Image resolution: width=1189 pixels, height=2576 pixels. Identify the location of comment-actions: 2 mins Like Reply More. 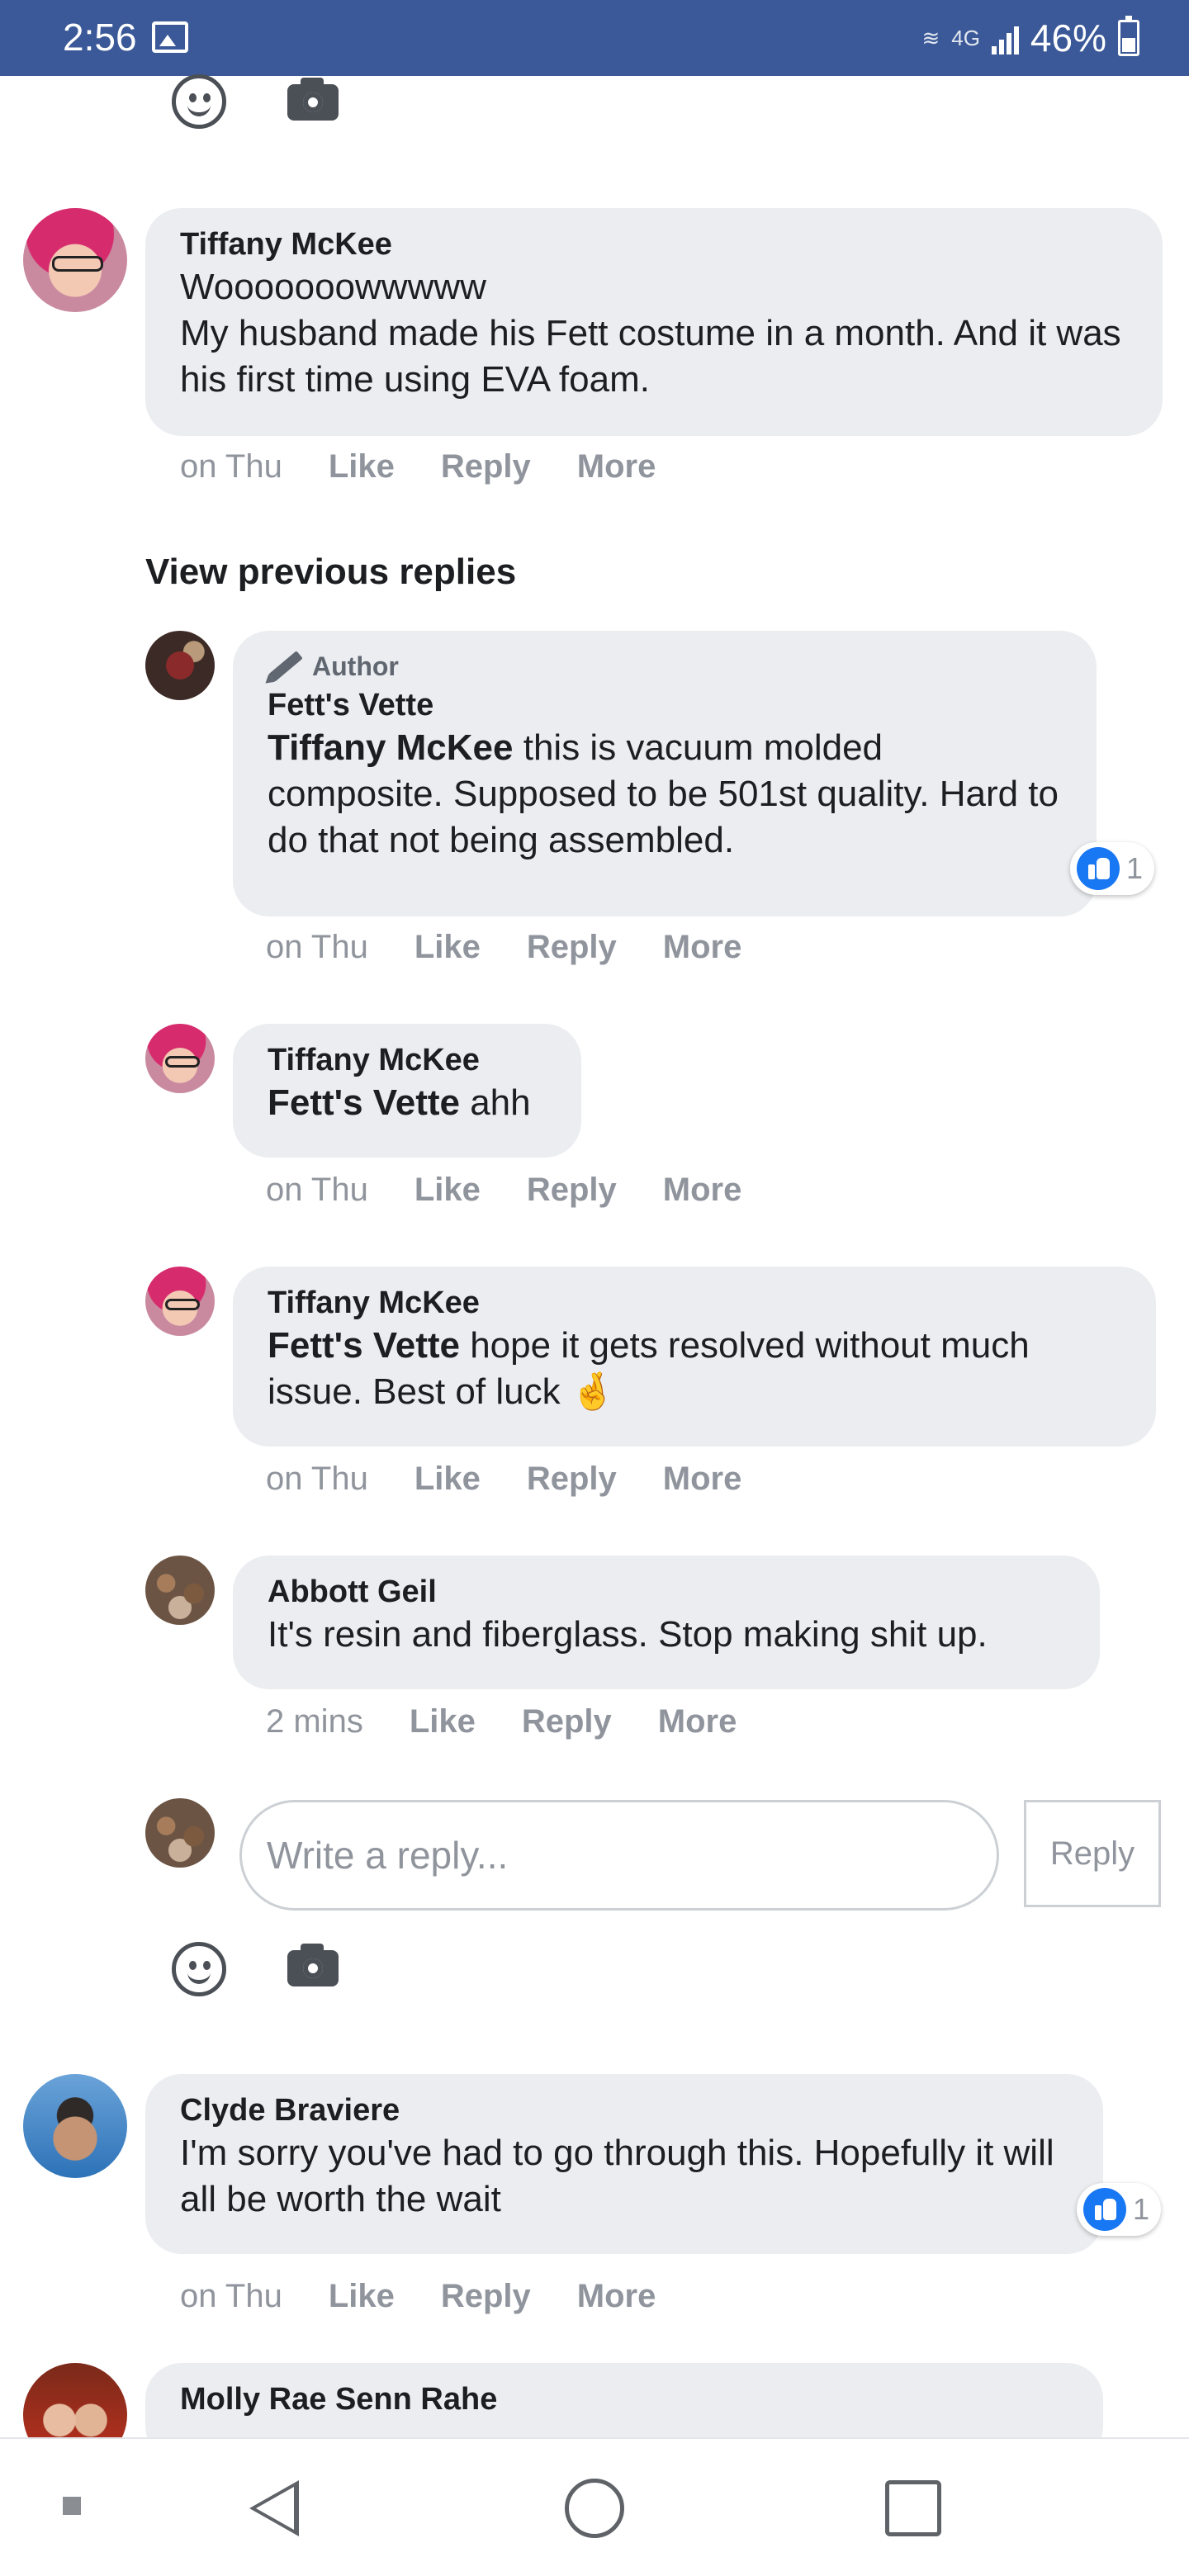
(501, 1721).